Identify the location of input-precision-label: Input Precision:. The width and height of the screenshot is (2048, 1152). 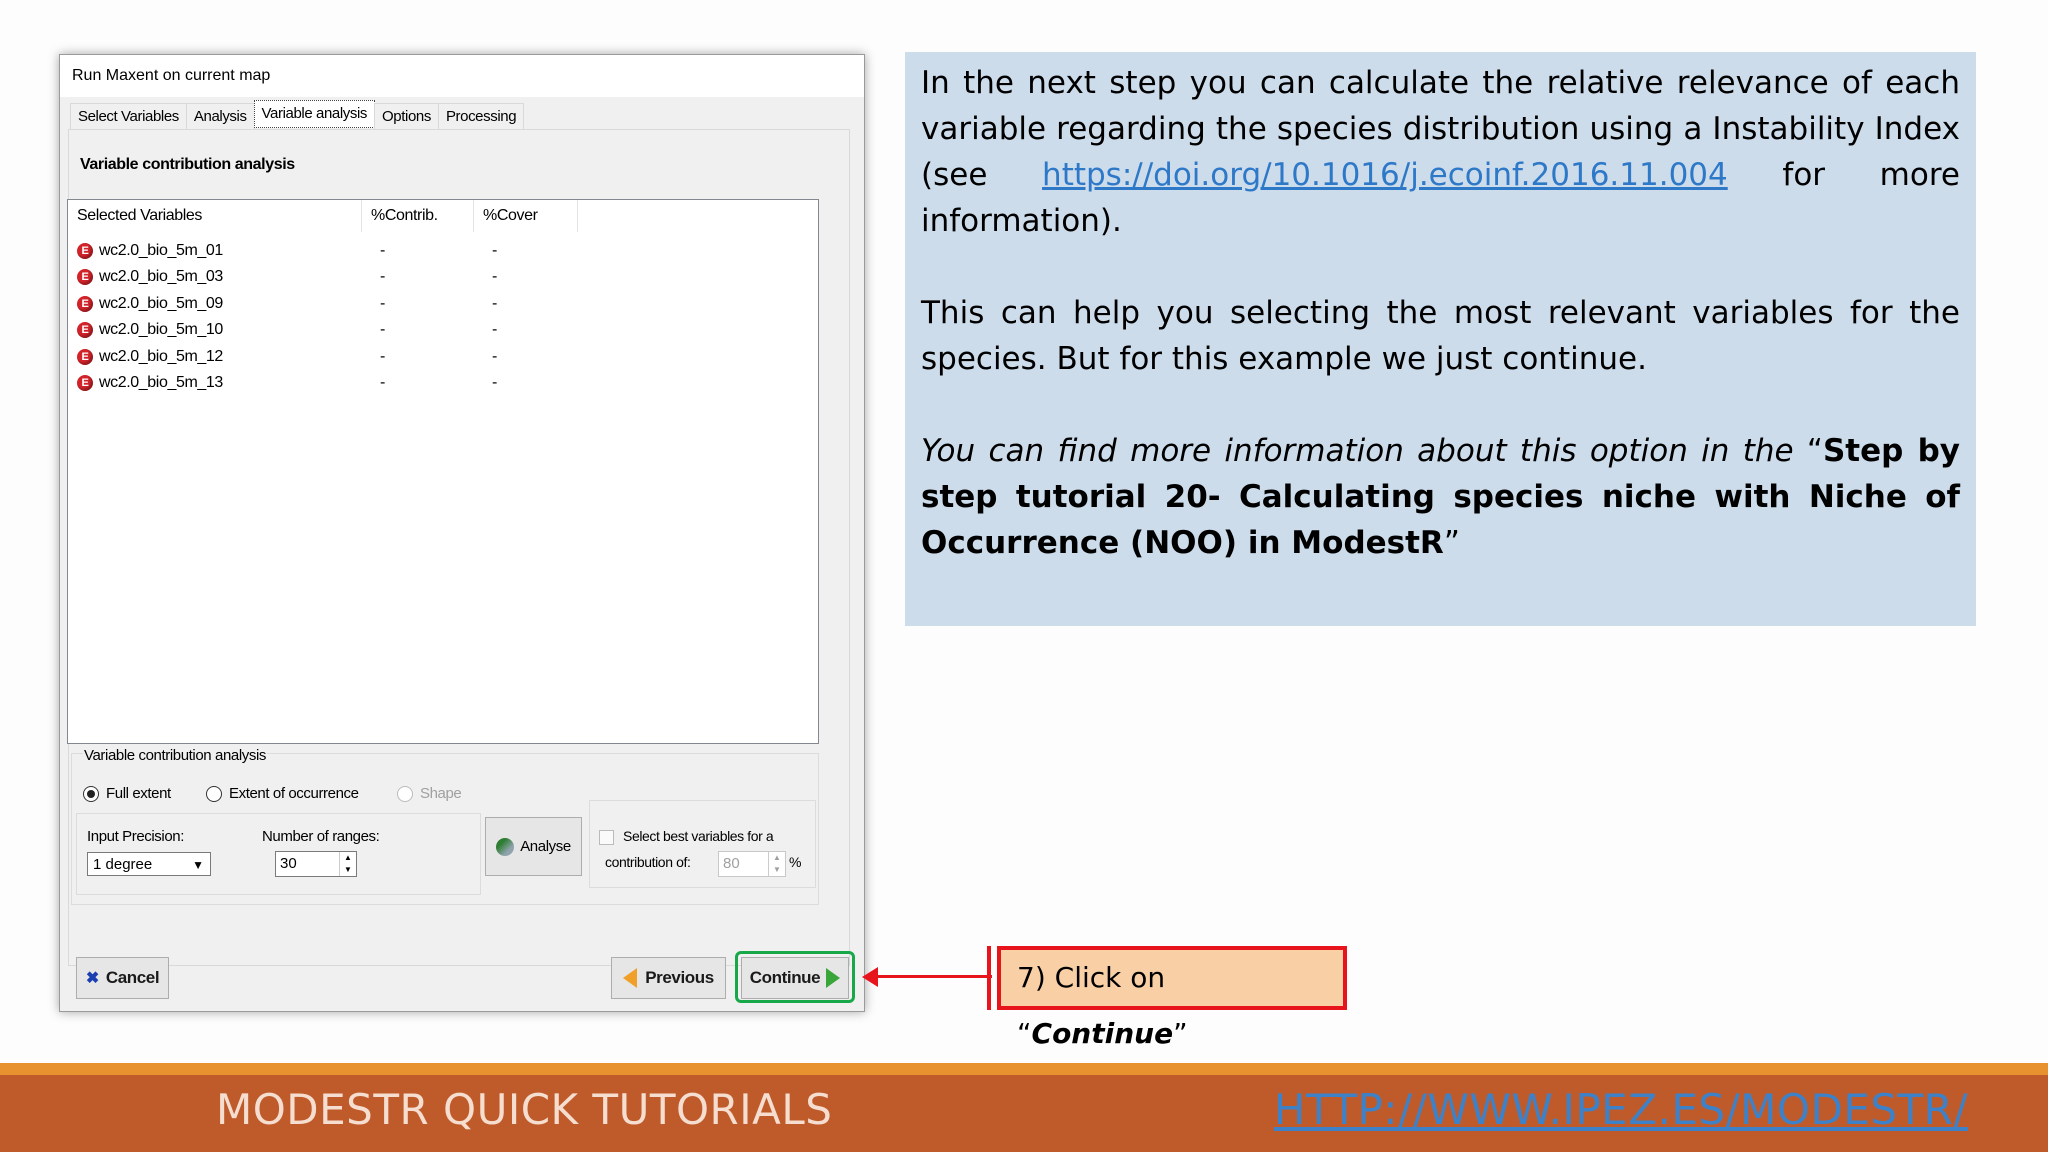
(135, 836).